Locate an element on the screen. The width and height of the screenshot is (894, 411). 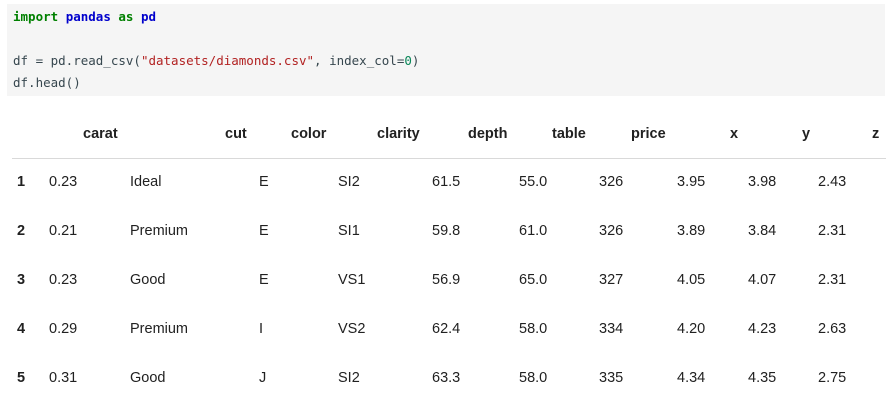
table-row: 3 0.23 Good E VS1 56.9 65.0 327 4.05 4.07 2.31 is located at coordinates (449, 282).